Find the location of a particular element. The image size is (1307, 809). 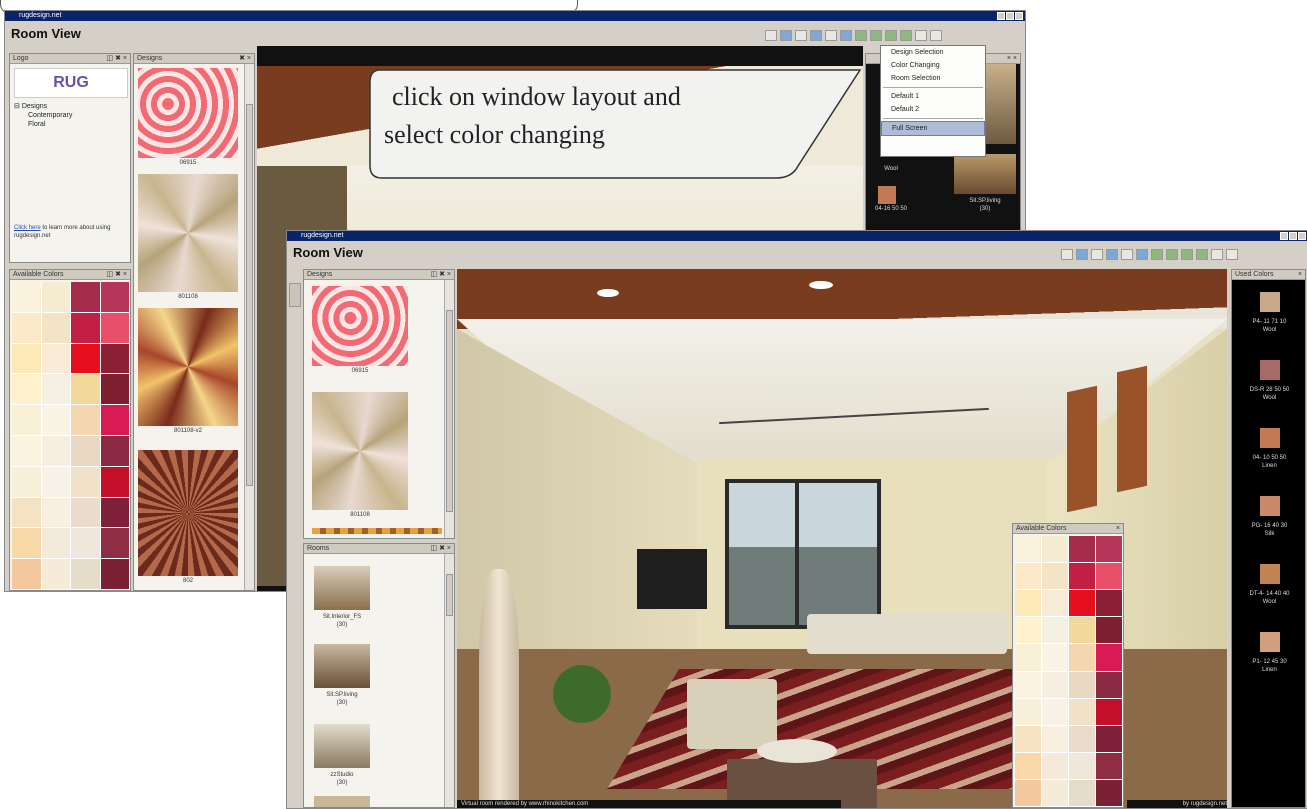

design-tree: ⊟ Designs Contemporary Floral is located at coordinates (43, 115).